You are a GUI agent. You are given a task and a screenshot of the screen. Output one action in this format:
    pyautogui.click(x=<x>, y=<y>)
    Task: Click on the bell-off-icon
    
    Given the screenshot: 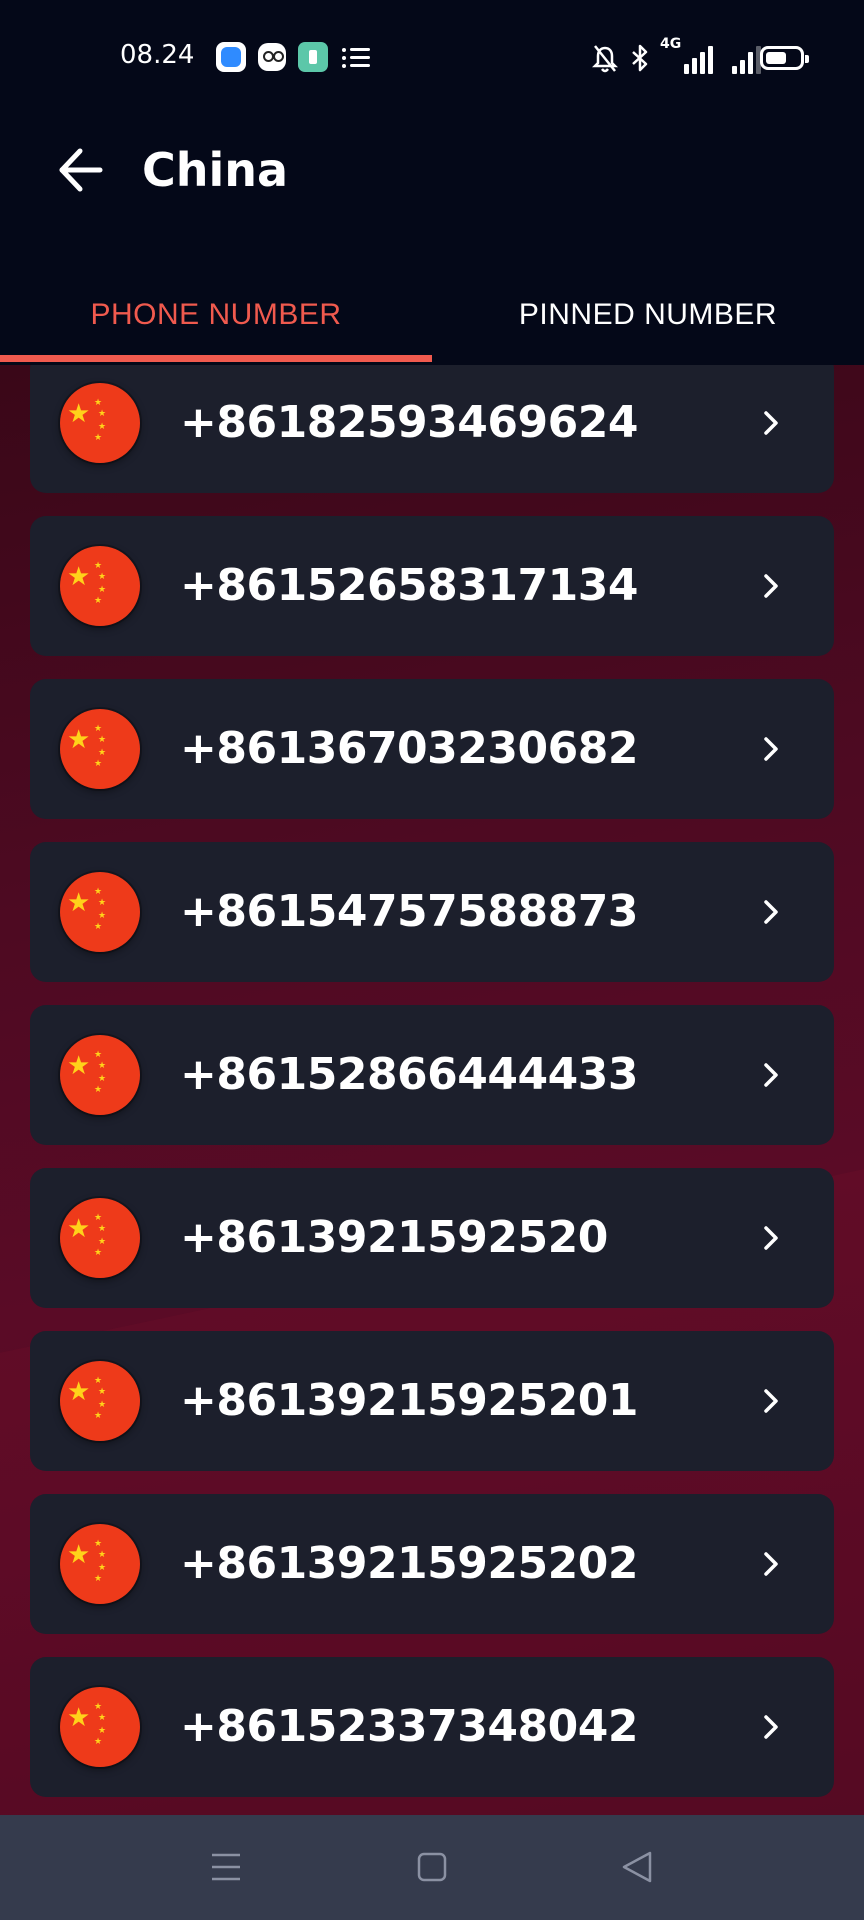 What is the action you would take?
    pyautogui.click(x=605, y=59)
    